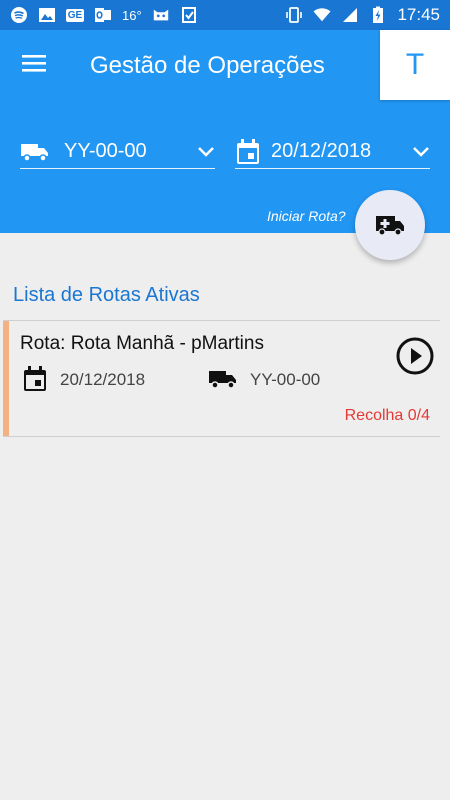  I want to click on vehicle-select: YY-00-00, so click(117, 152).